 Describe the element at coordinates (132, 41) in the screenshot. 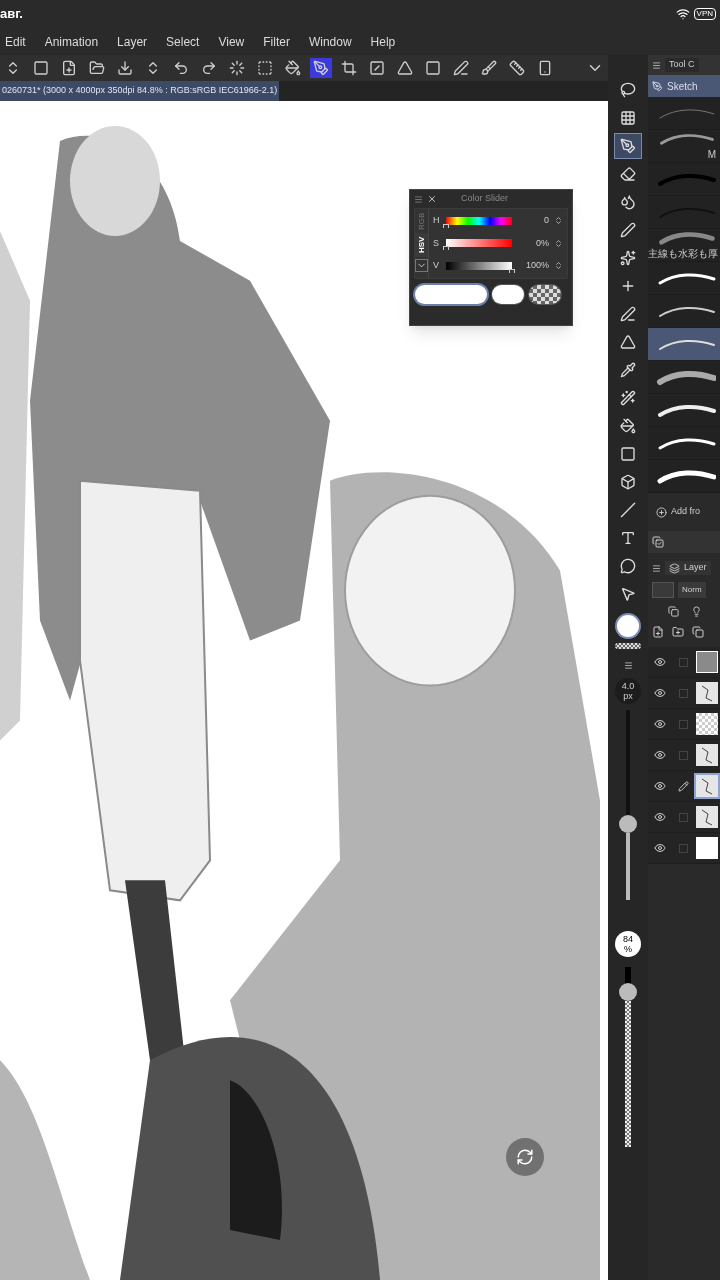

I see `menu-item: Layer` at that location.